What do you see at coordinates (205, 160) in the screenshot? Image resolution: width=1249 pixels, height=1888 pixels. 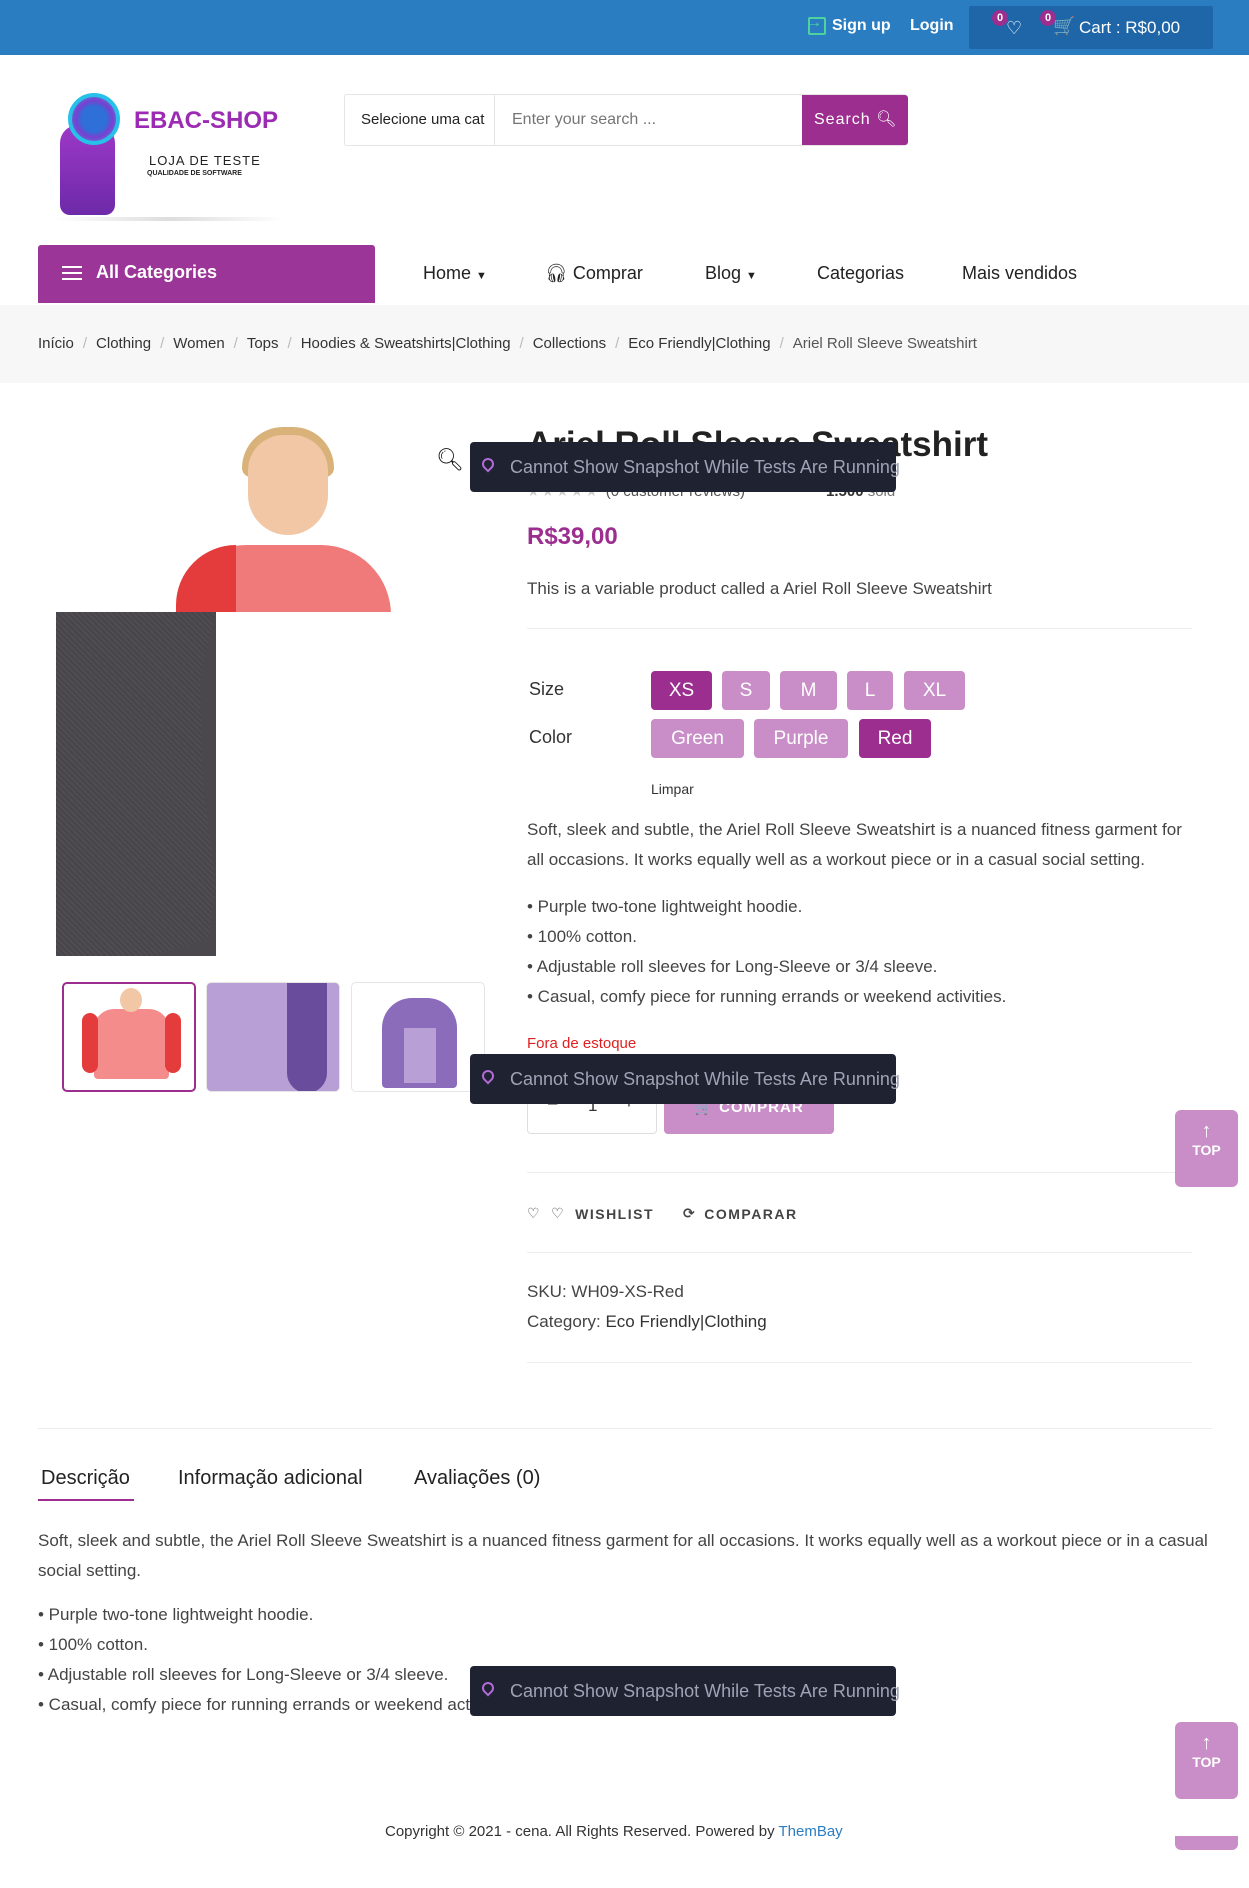 I see `logo-subtitle: LOJA DE TESTE` at bounding box center [205, 160].